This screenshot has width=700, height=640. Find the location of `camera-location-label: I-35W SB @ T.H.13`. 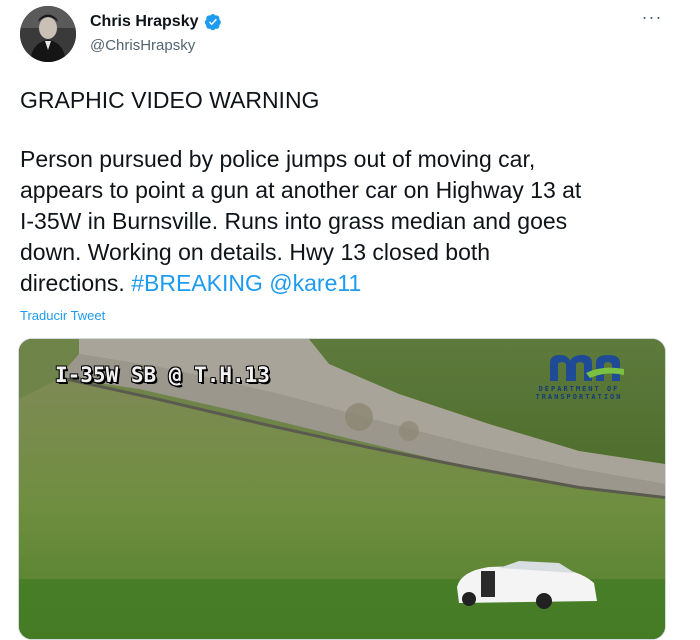

camera-location-label: I-35W SB @ T.H.13 is located at coordinates (162, 375).